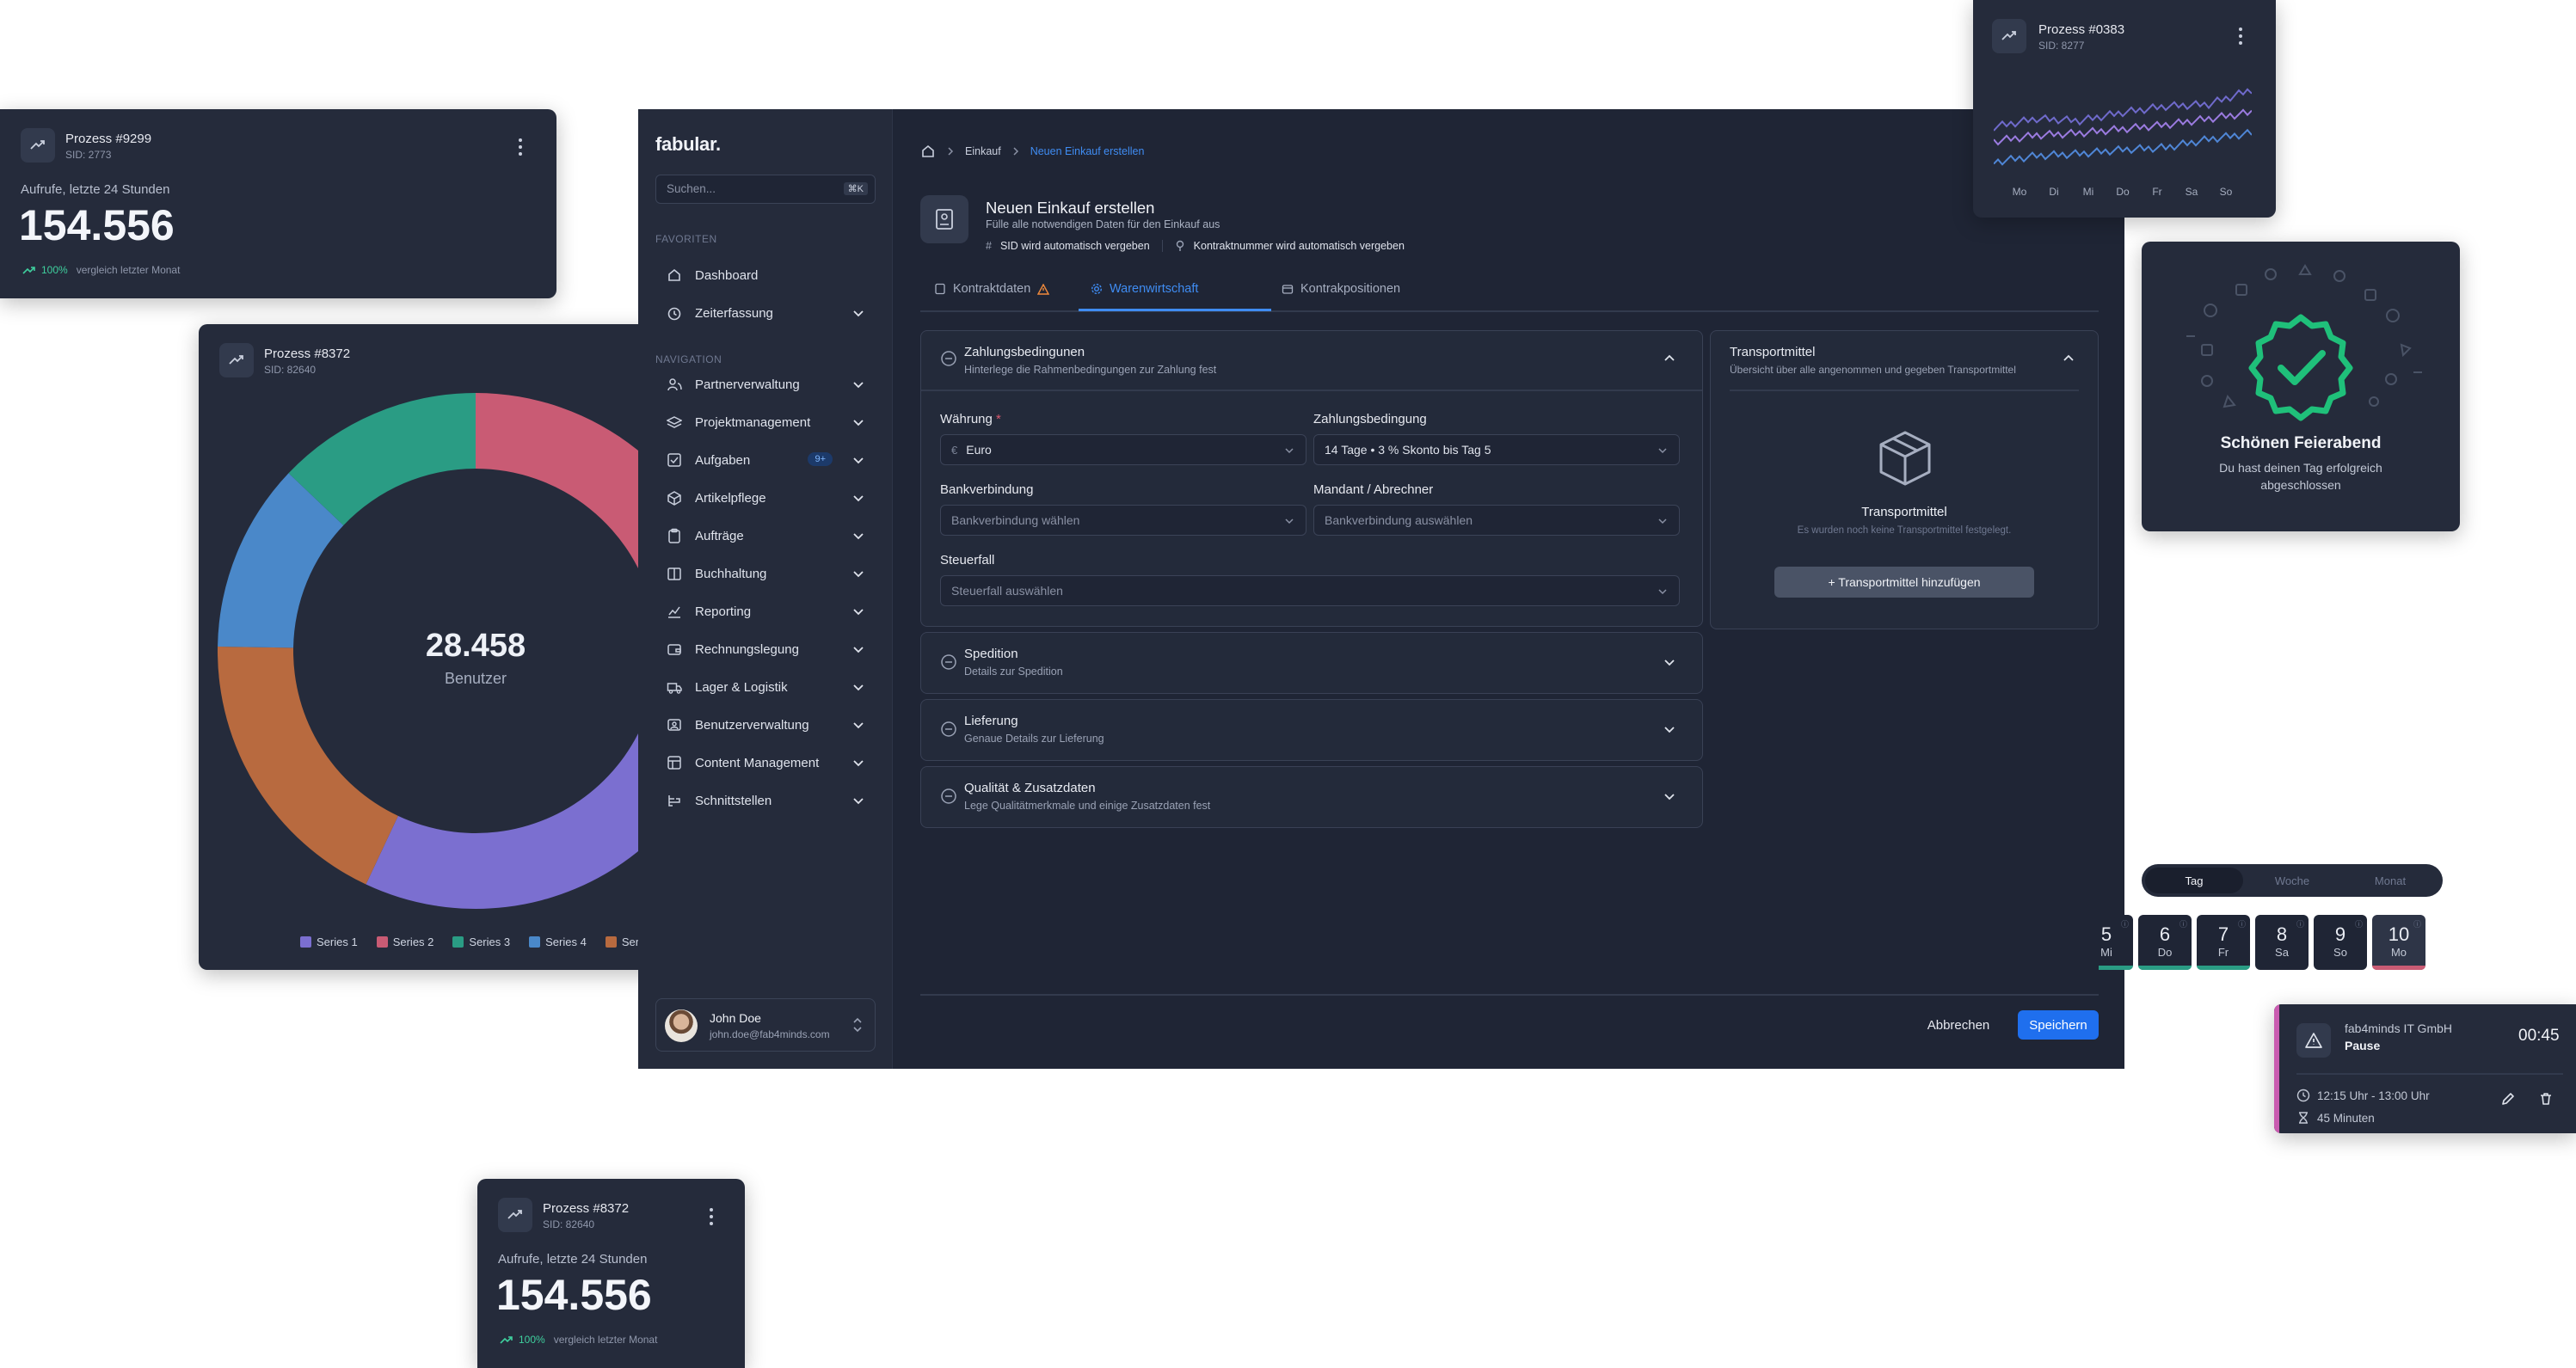  I want to click on segment-woche: Woche, so click(2292, 880).